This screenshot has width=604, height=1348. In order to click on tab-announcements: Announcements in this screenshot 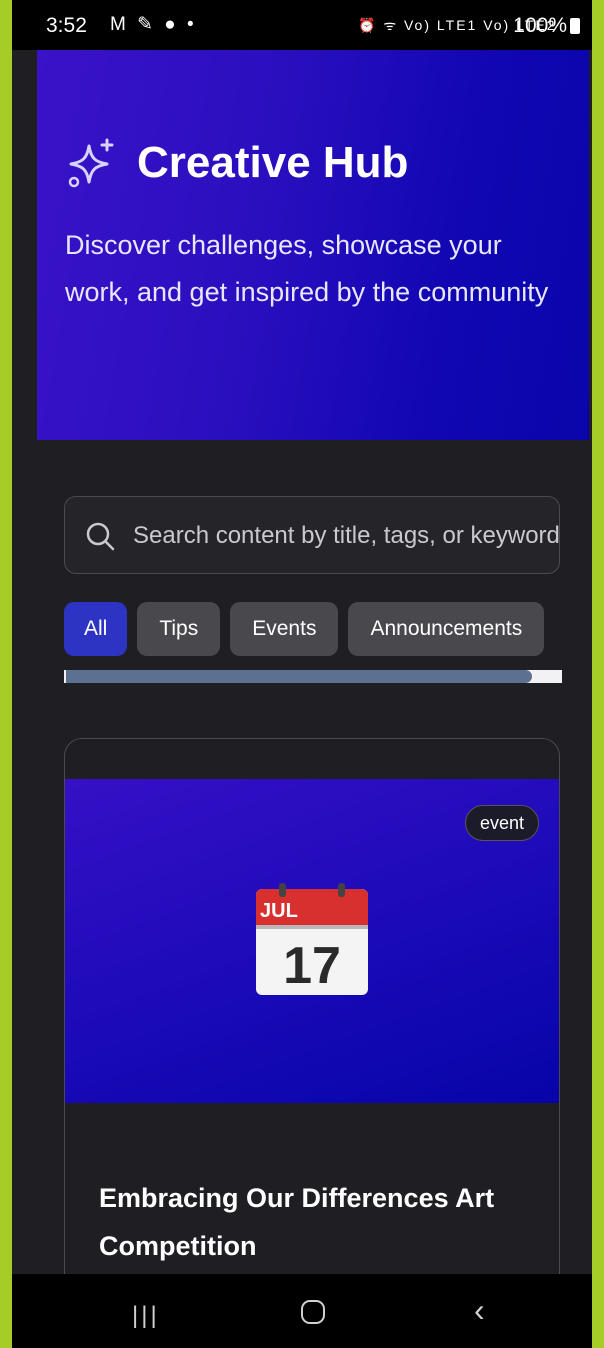, I will do `click(446, 629)`.